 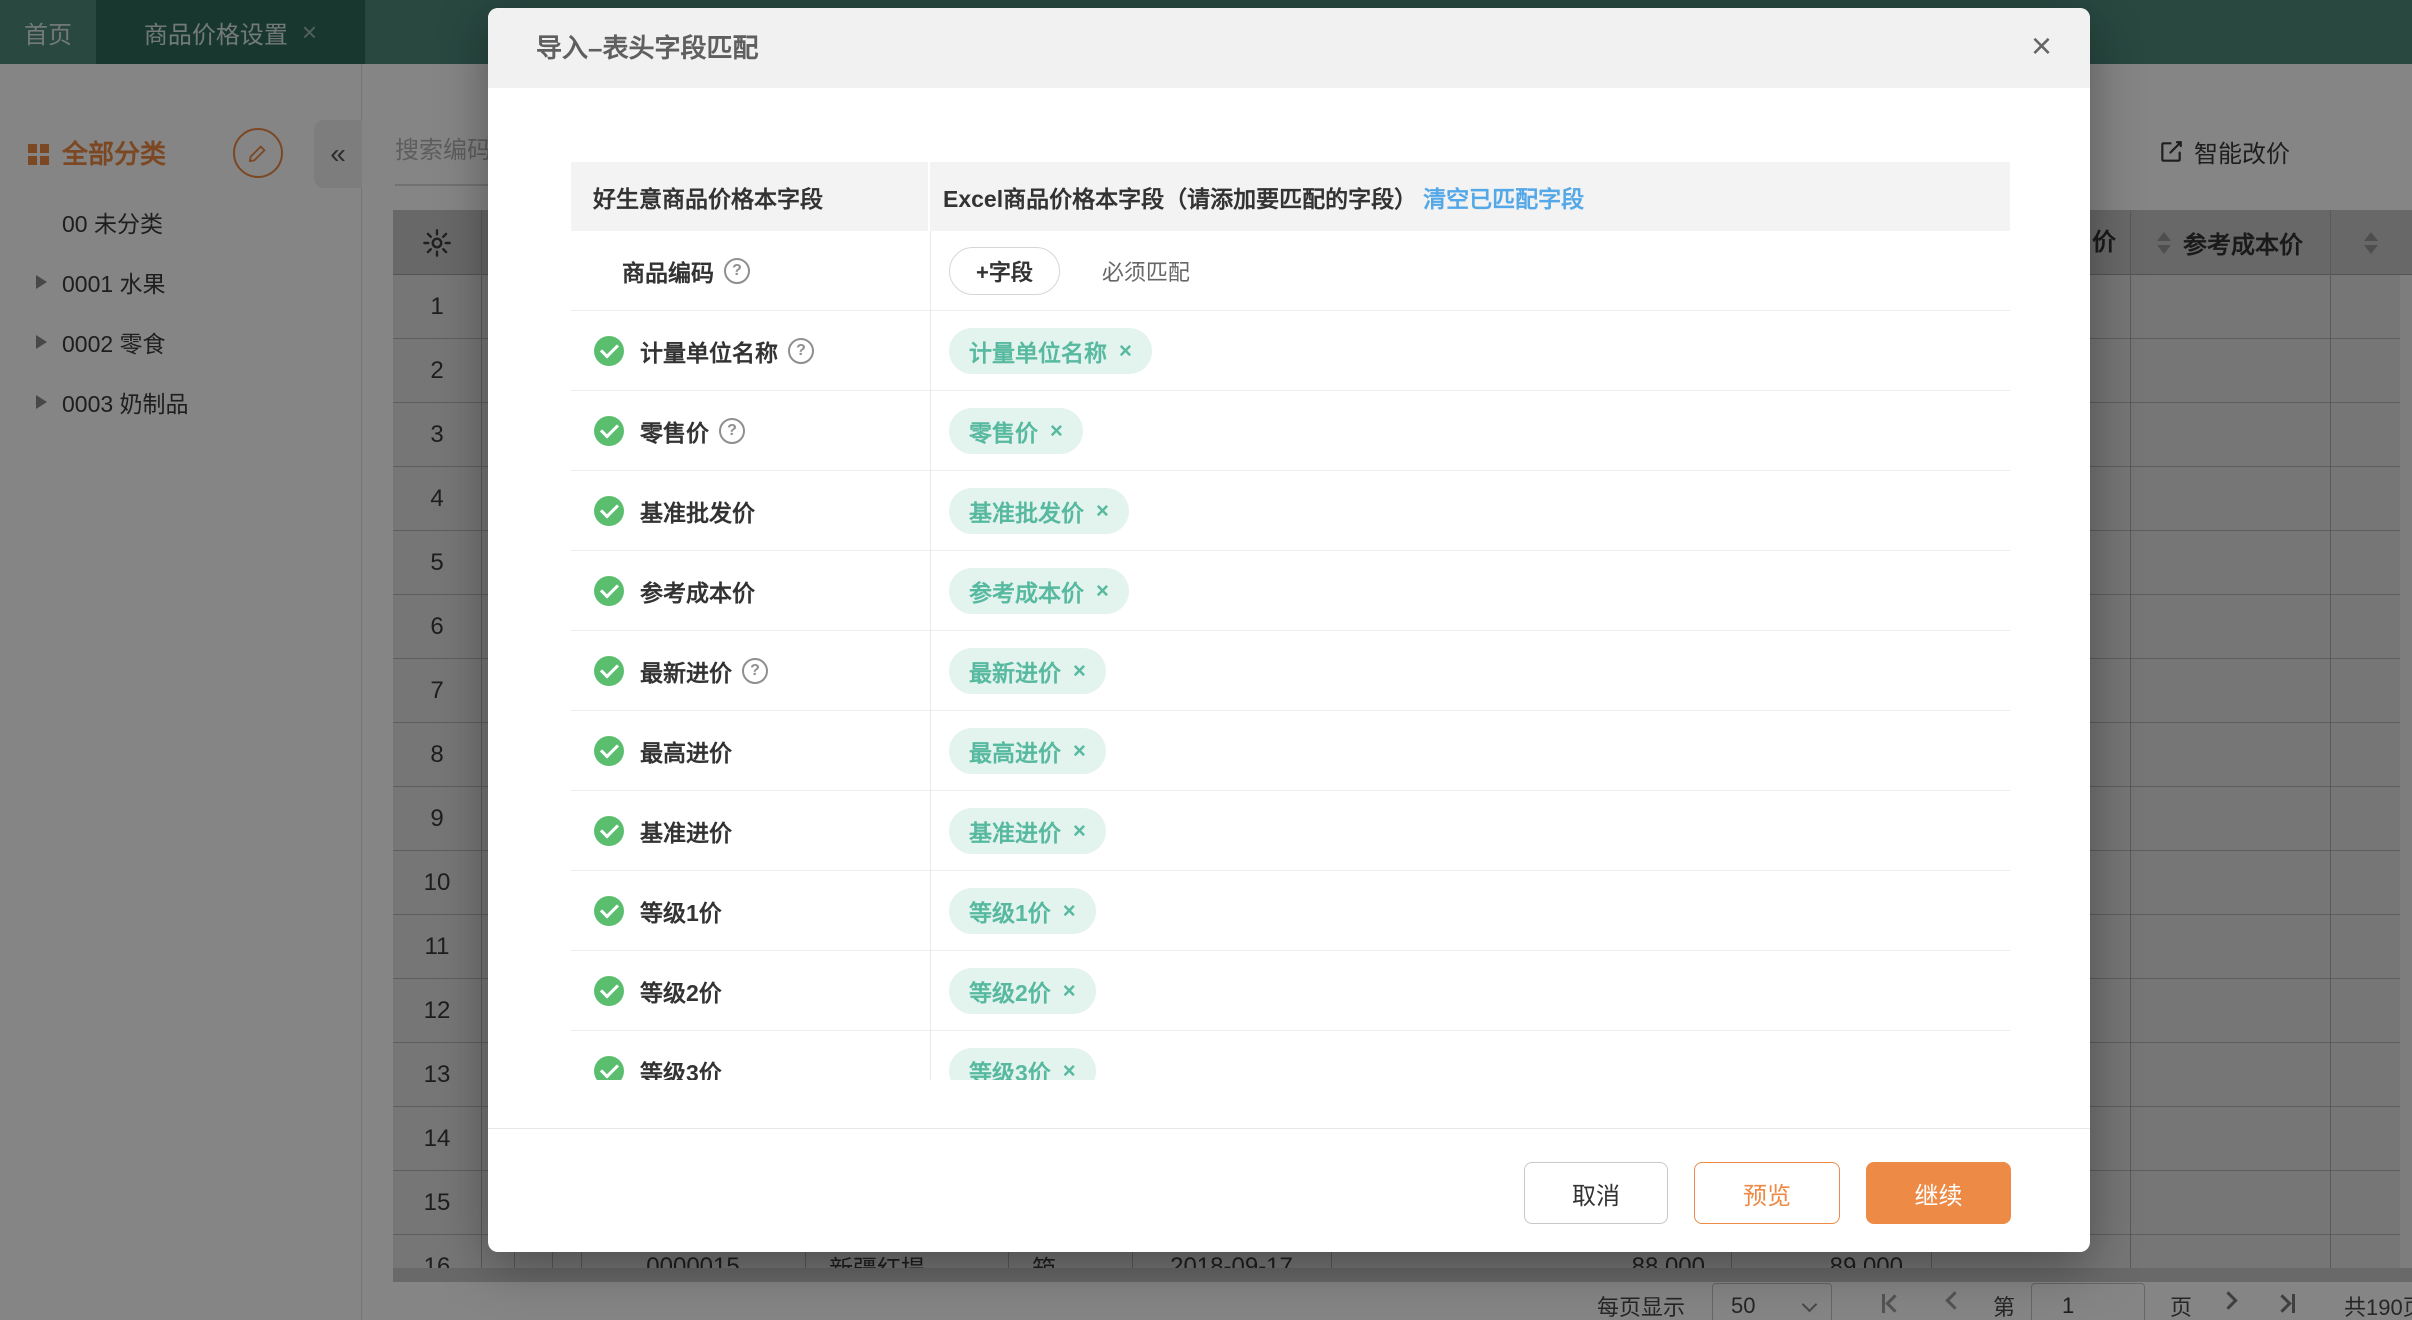 I want to click on matched-field-tag: 等级3价 ×, so click(x=1022, y=1064).